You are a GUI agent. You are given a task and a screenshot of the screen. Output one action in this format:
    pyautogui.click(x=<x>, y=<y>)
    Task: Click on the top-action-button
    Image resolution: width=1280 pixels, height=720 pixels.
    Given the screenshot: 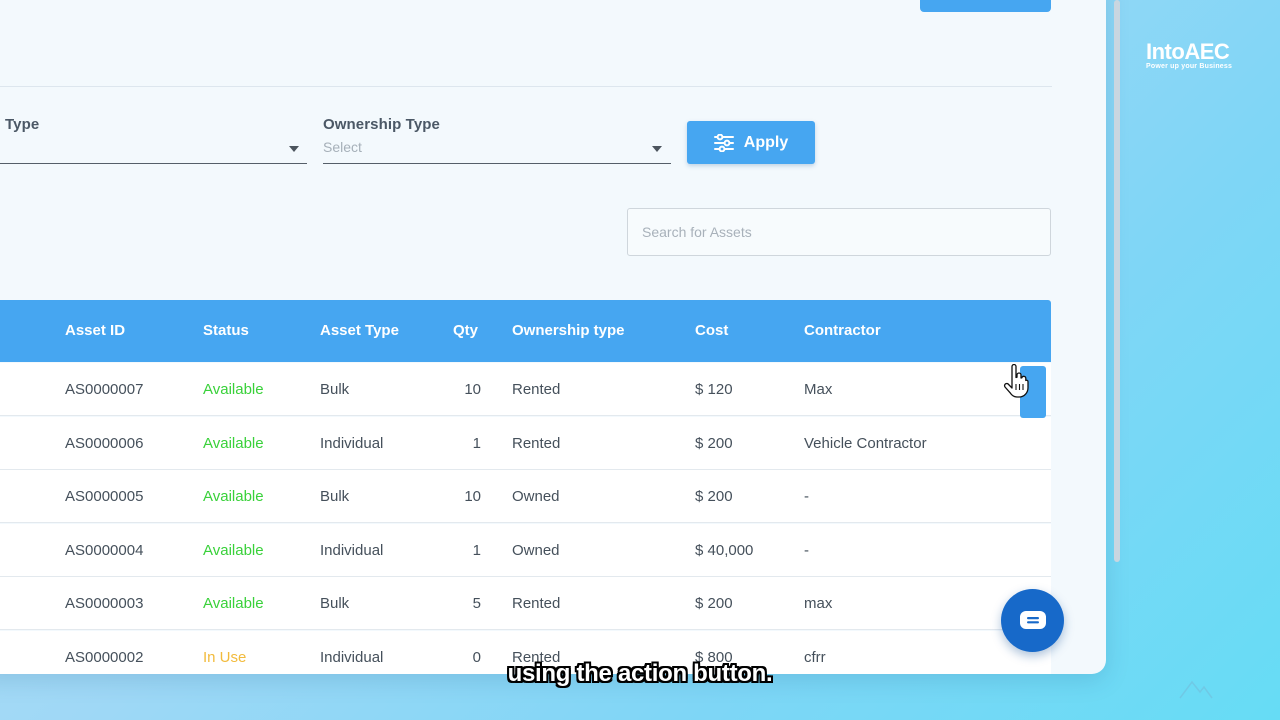 What is the action you would take?
    pyautogui.click(x=985, y=6)
    